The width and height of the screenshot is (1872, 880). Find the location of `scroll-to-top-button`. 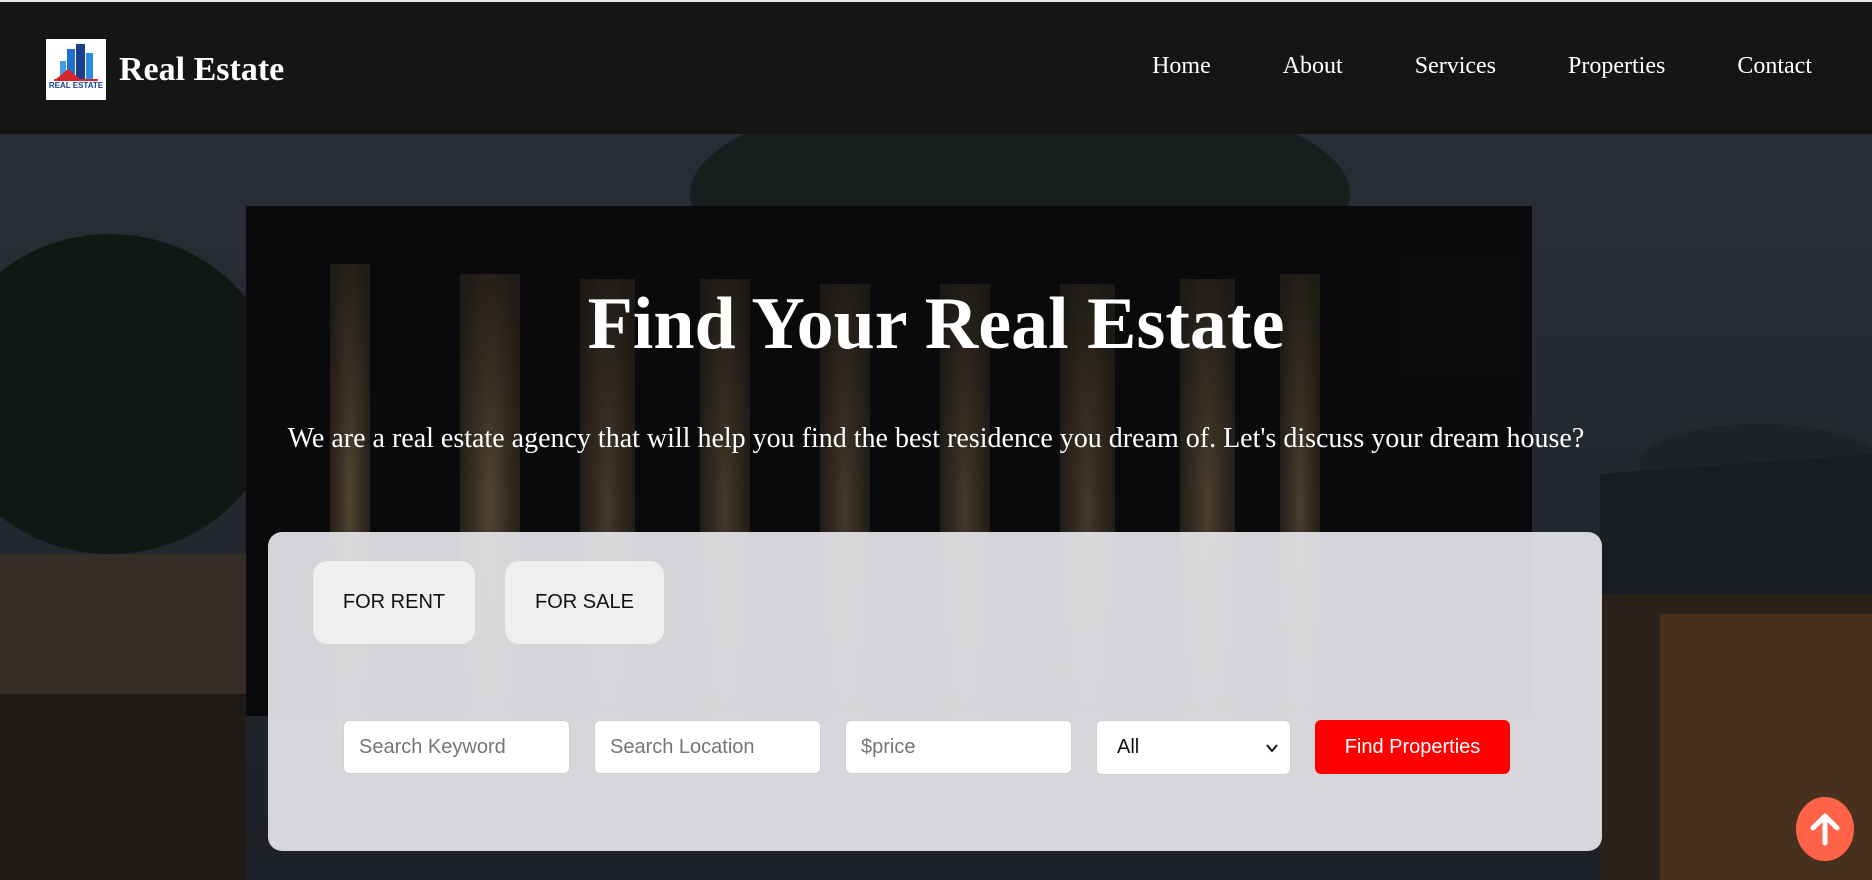

scroll-to-top-button is located at coordinates (1825, 829).